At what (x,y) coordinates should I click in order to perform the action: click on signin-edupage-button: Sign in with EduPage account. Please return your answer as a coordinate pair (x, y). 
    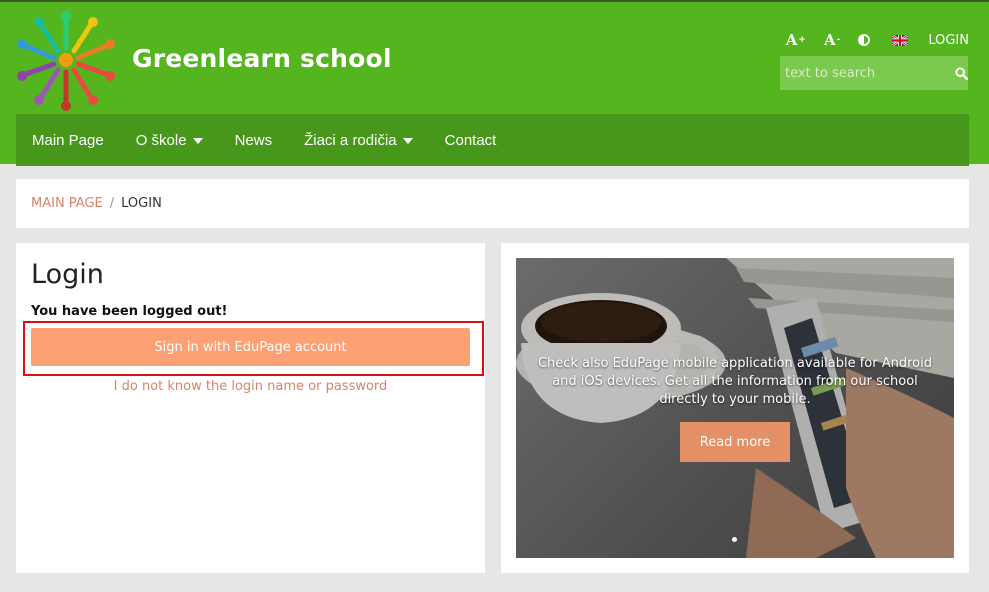
    Looking at the image, I should click on (250, 347).